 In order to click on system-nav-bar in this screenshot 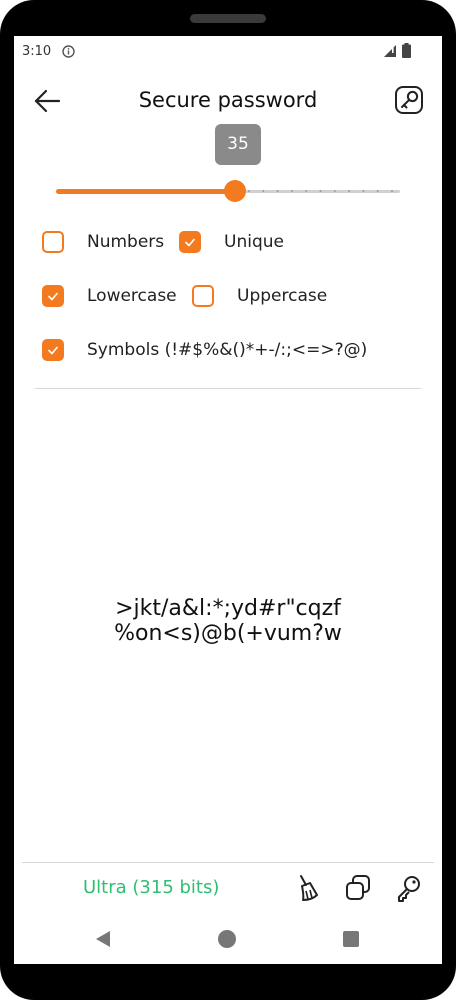, I will do `click(228, 940)`.